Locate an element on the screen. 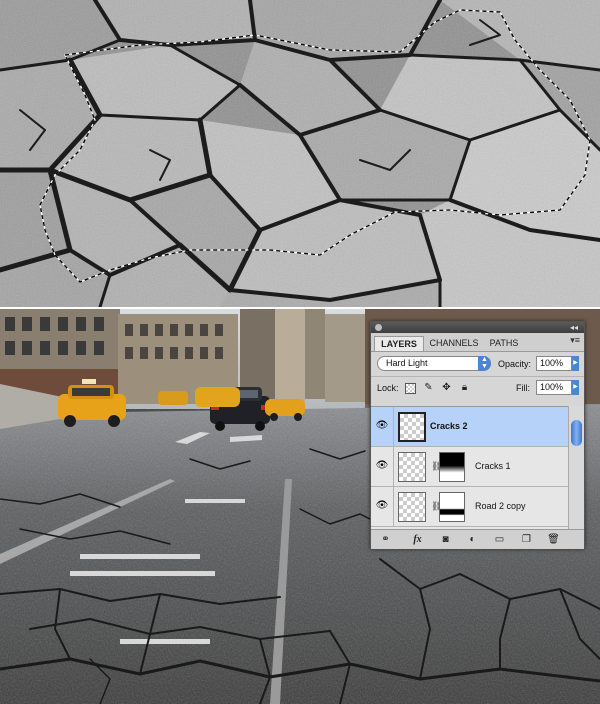 This screenshot has width=600, height=704. lock-brush-icon: ✎ is located at coordinates (428, 387).